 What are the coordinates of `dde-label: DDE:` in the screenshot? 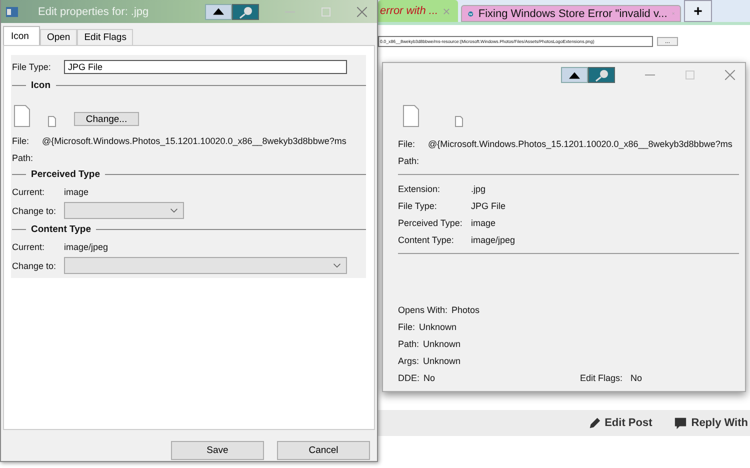 It's located at (409, 377).